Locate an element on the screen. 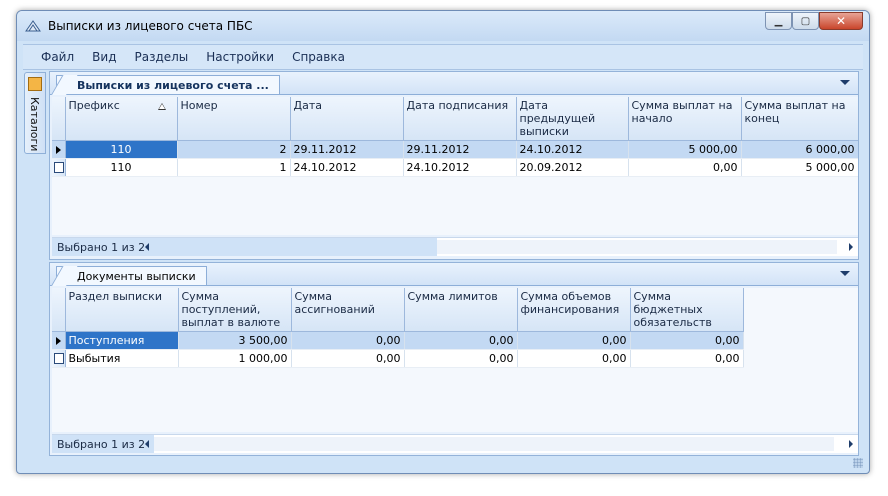 This screenshot has width=888, height=496. maximize-button: ▢ is located at coordinates (805, 21).